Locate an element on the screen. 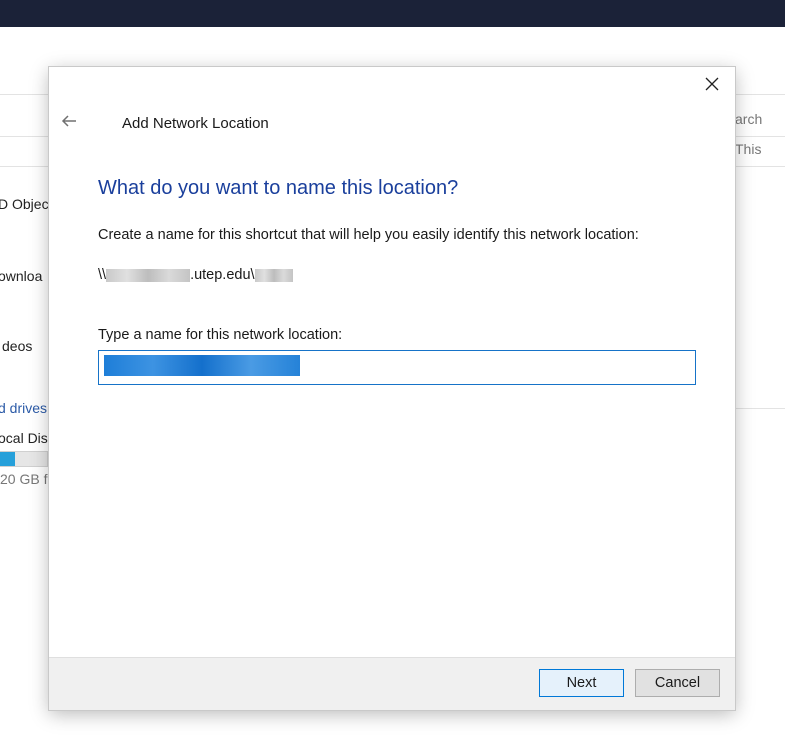 This screenshot has width=785, height=738. redacted-host is located at coordinates (148, 275).